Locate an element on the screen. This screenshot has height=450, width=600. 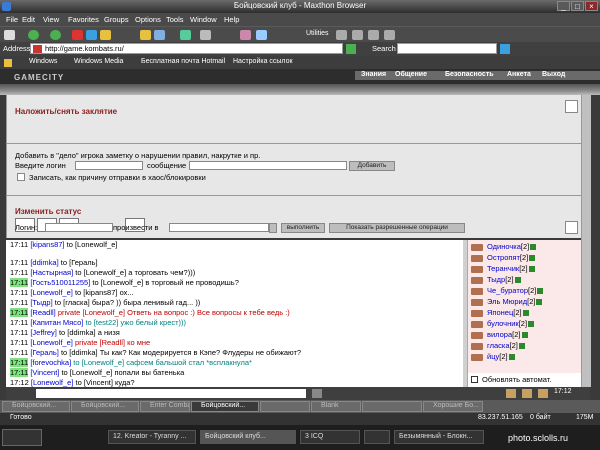
user-login: Тыдр is located at coordinates (496, 279).